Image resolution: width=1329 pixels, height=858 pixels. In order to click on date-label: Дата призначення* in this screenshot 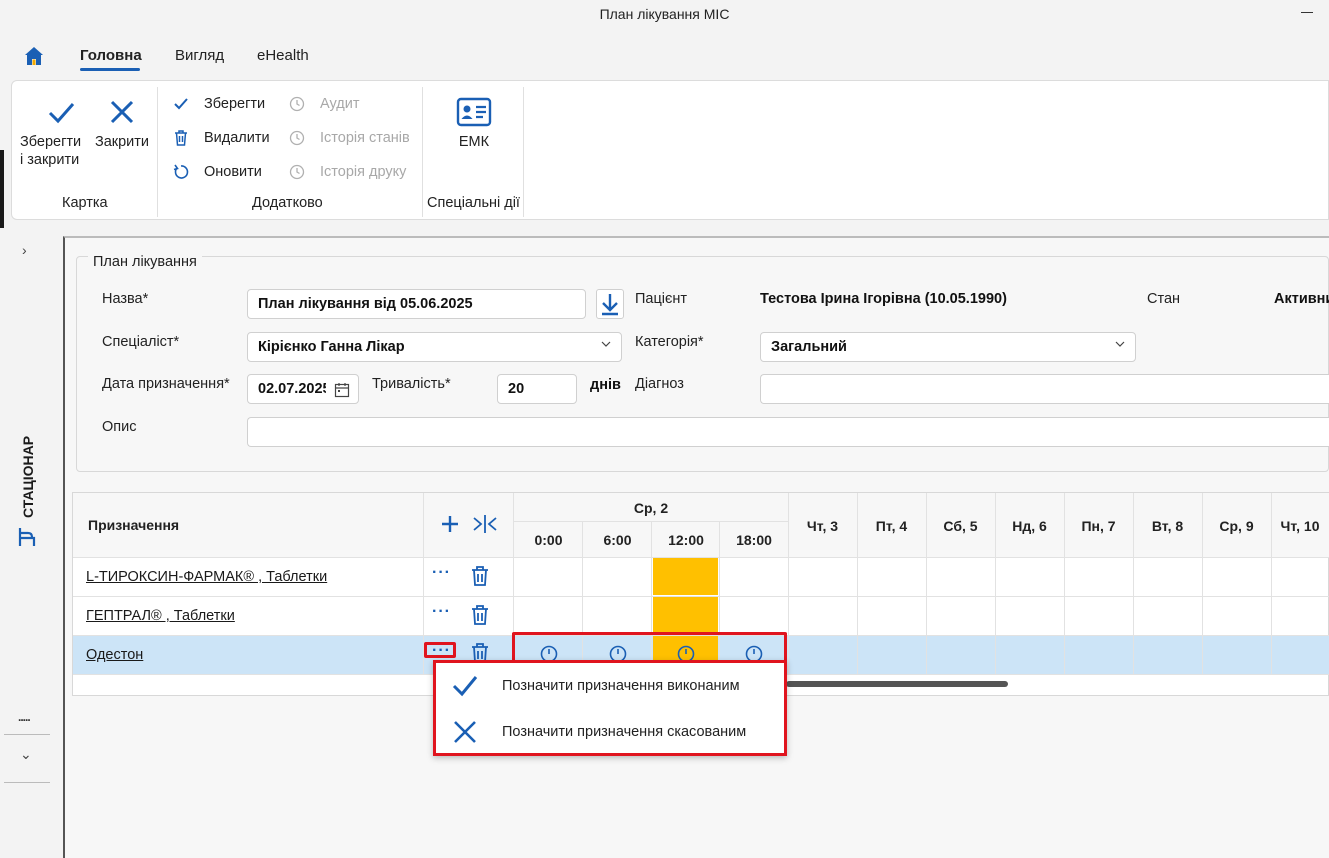, I will do `click(166, 384)`.